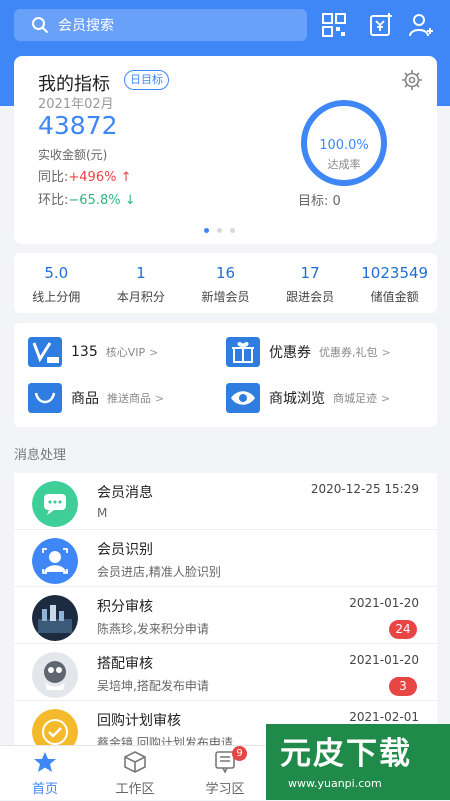 This screenshot has height=801, width=450. I want to click on section-title: 消息处理, so click(40, 455).